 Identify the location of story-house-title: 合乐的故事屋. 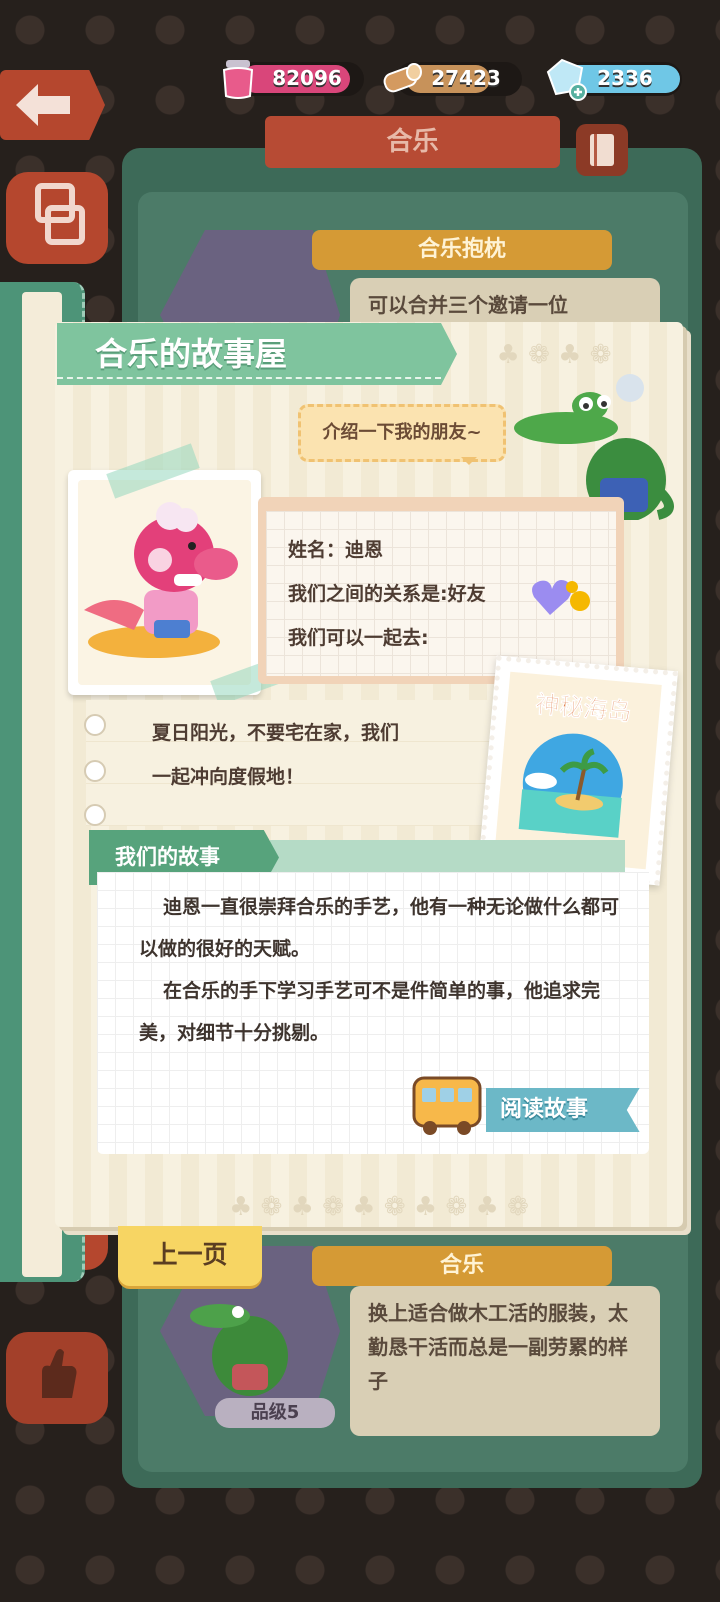
(257, 354).